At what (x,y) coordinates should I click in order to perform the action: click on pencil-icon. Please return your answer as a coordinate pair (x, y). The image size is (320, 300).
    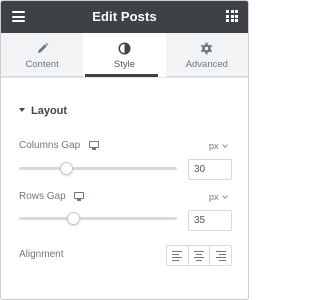
    Looking at the image, I should click on (42, 48).